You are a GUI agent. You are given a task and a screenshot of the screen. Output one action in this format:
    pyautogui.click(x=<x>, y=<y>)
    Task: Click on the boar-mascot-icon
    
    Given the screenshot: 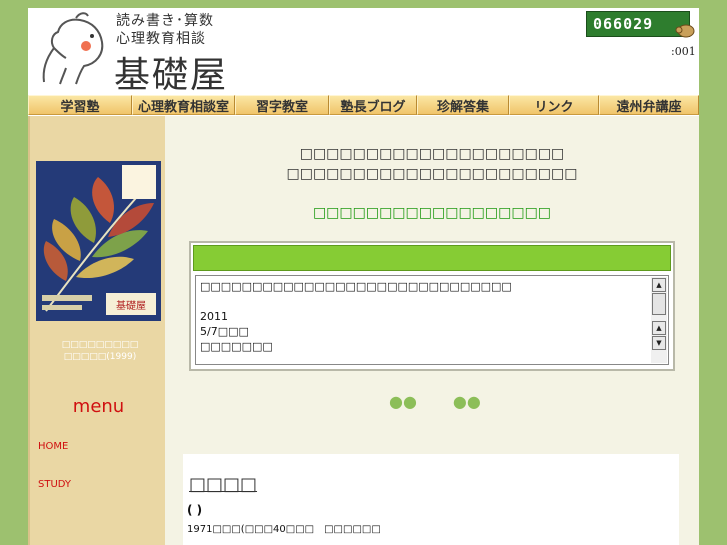 What is the action you would take?
    pyautogui.click(x=73, y=48)
    